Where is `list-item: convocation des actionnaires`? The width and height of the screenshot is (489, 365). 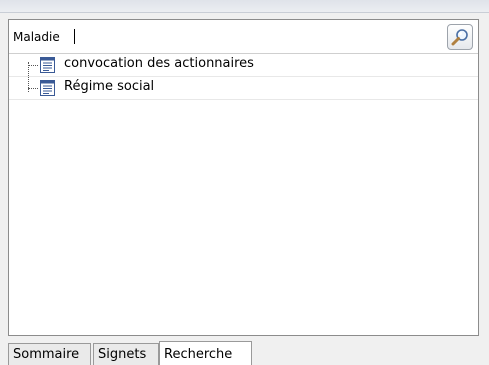
list-item: convocation des actionnaires is located at coordinates (243, 65).